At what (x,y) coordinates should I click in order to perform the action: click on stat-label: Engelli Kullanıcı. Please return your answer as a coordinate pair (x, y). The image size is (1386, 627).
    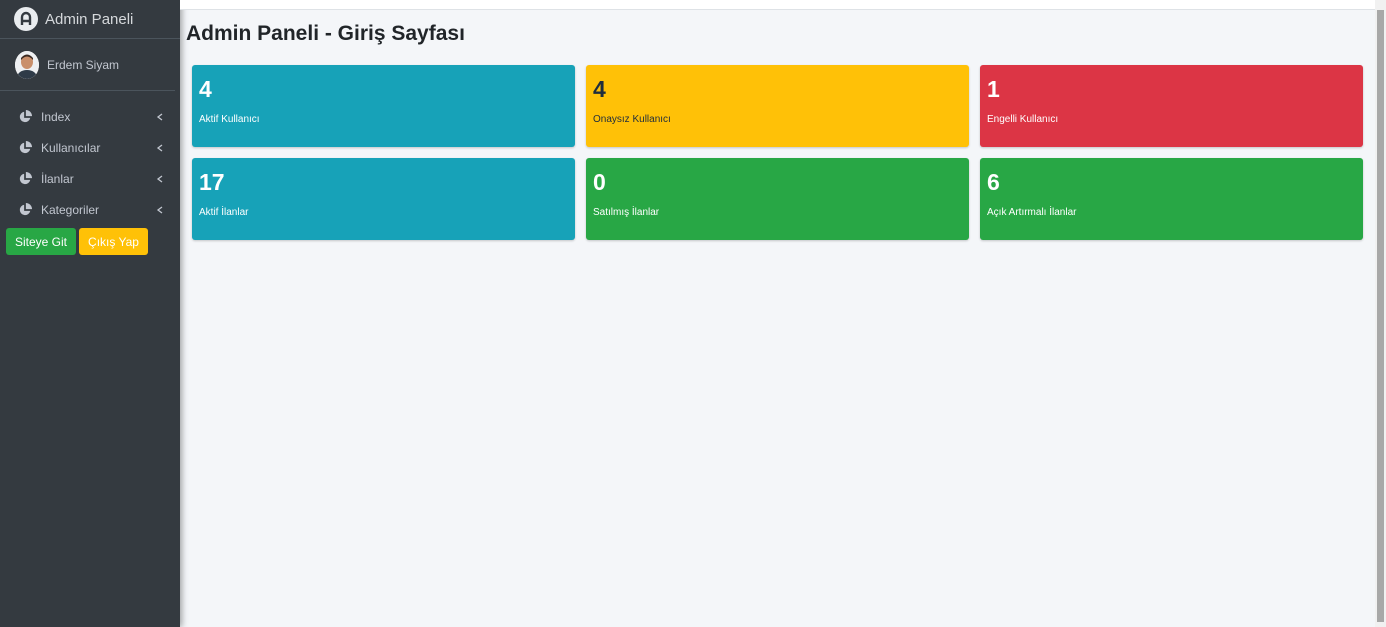
    Looking at the image, I should click on (1023, 119).